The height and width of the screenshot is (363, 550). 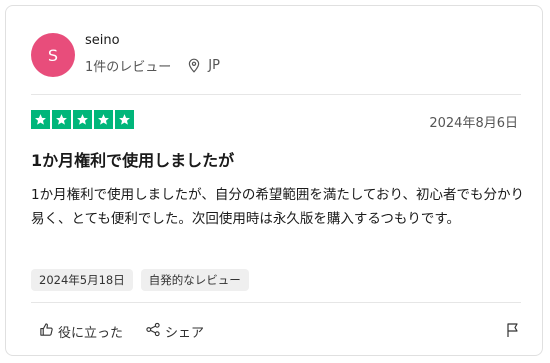 I want to click on share-label: シェア, so click(x=185, y=333).